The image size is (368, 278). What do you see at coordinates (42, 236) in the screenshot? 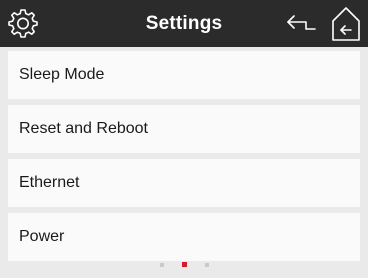
I see `menu-item-label: Power` at bounding box center [42, 236].